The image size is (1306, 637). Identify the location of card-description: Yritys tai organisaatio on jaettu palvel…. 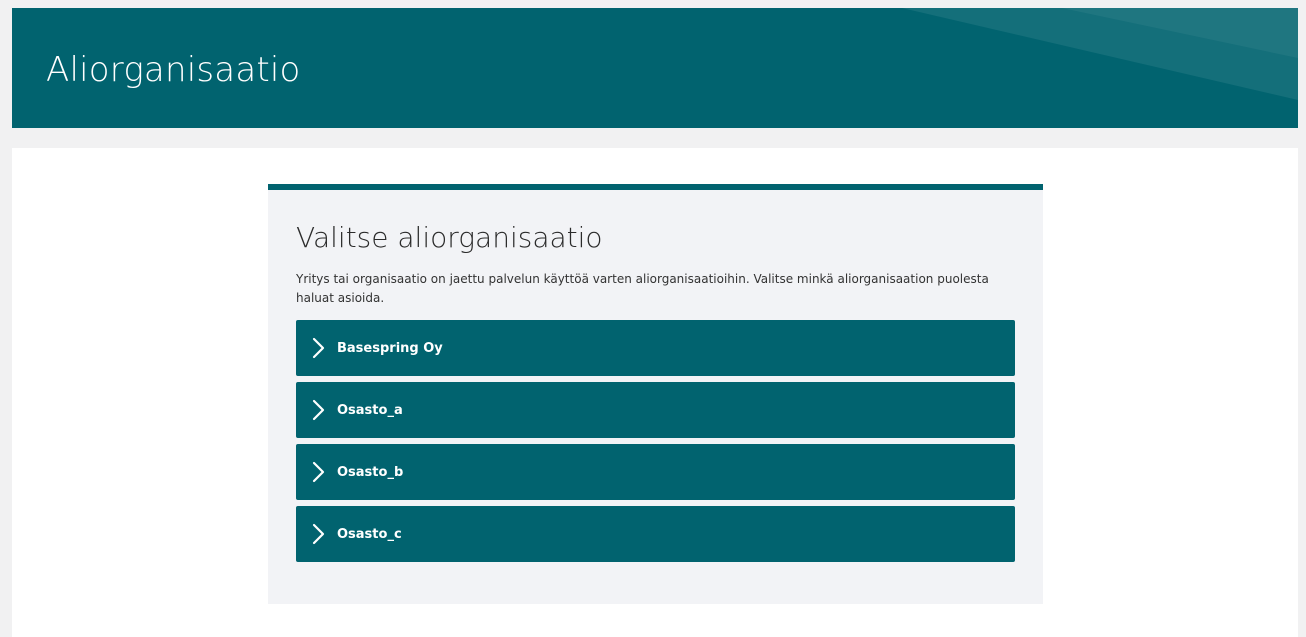
(642, 288).